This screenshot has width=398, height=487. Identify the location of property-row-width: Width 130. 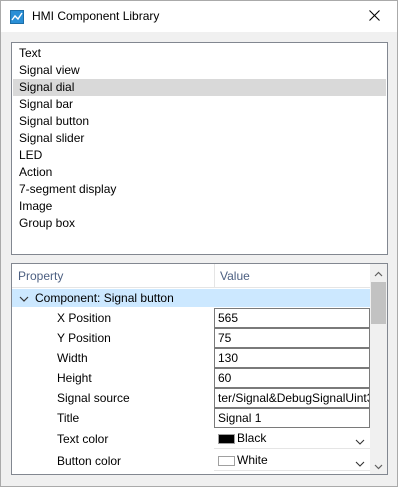
(191, 358).